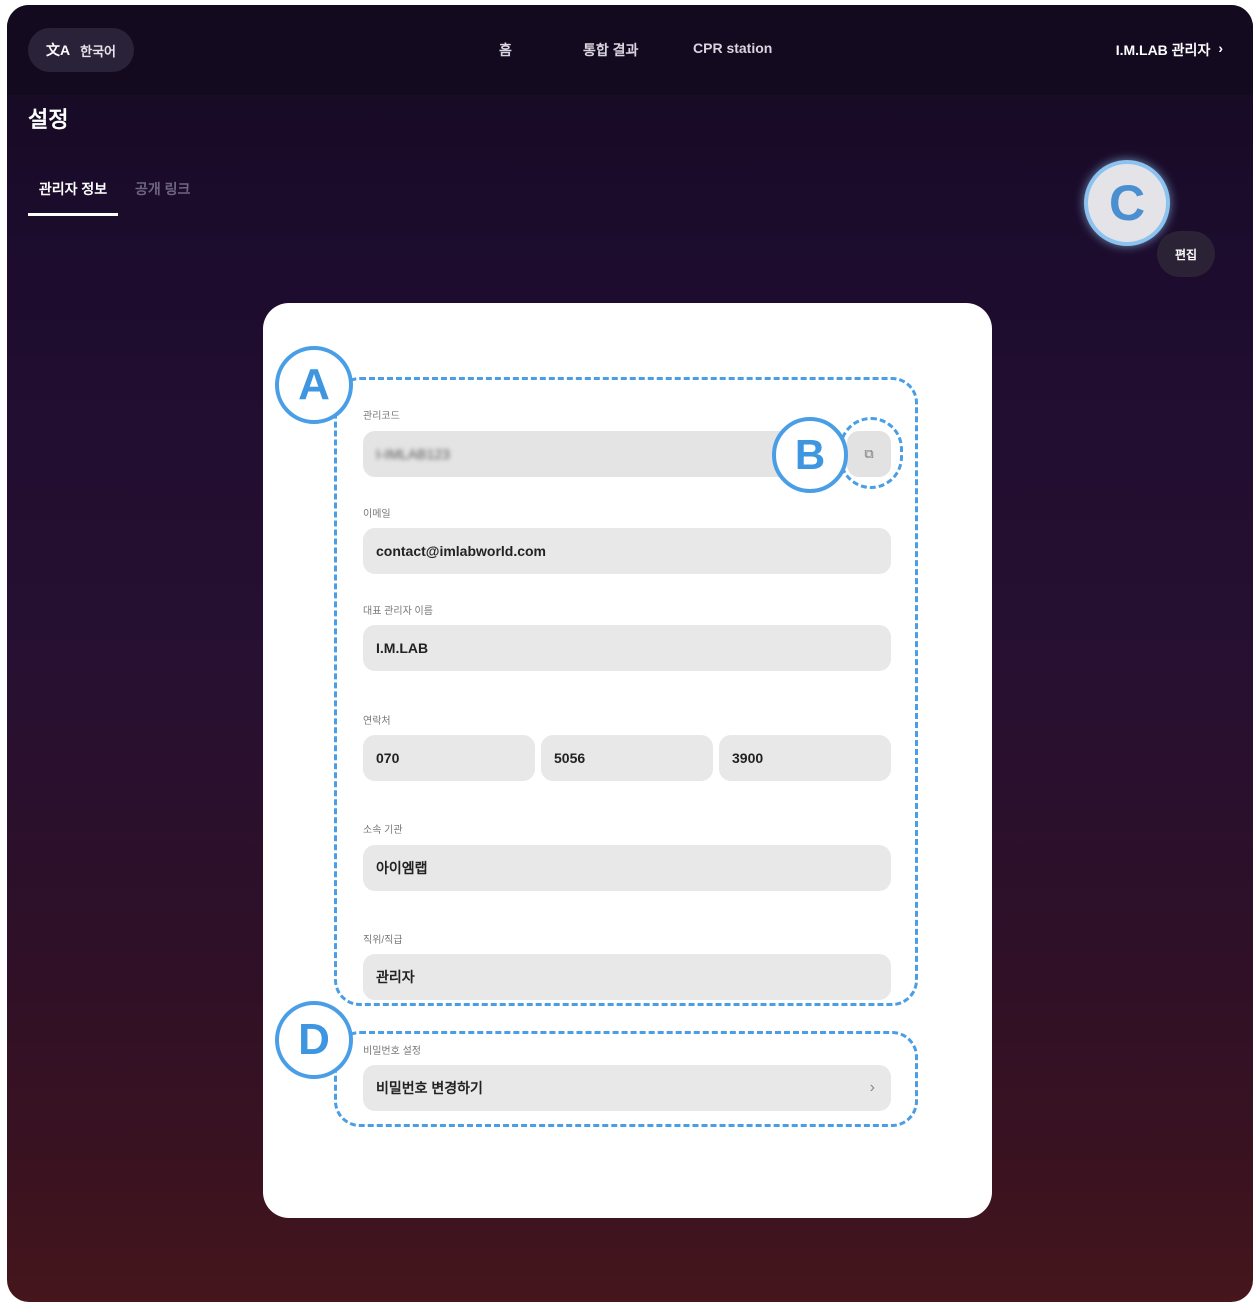 The height and width of the screenshot is (1304, 1254). I want to click on phone-field-3: 3900, so click(805, 758).